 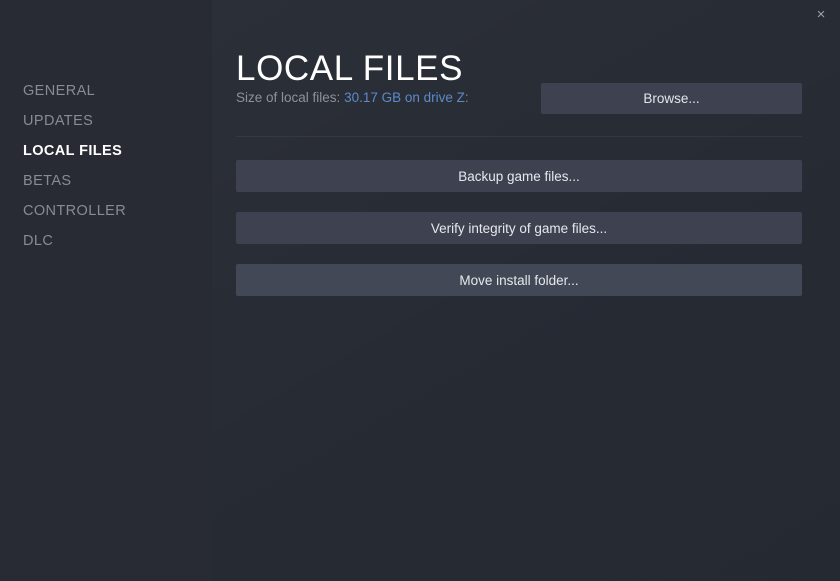 I want to click on close-icon: ×, so click(x=821, y=14).